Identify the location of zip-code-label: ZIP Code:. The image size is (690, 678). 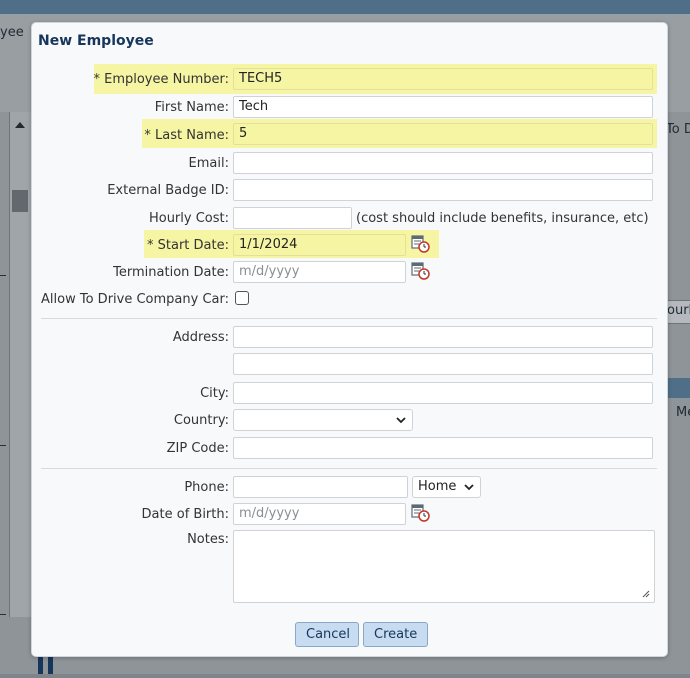
(197, 448).